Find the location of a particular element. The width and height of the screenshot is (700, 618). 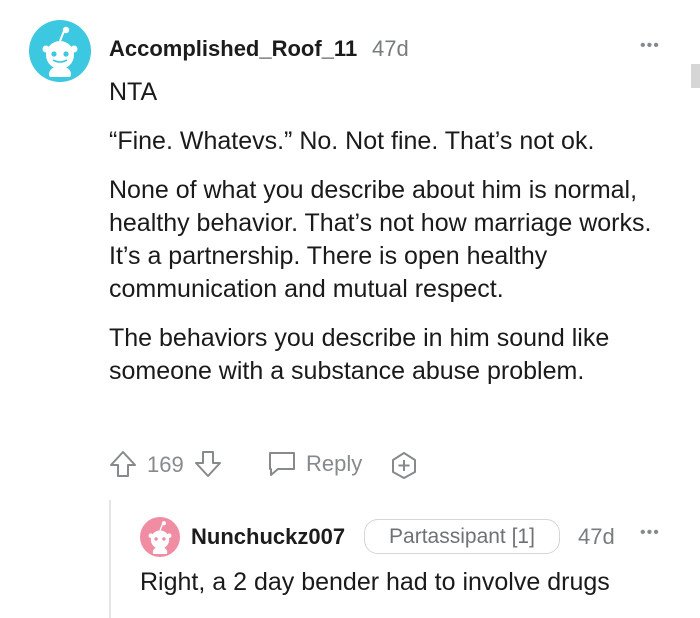

award-button is located at coordinates (404, 465).